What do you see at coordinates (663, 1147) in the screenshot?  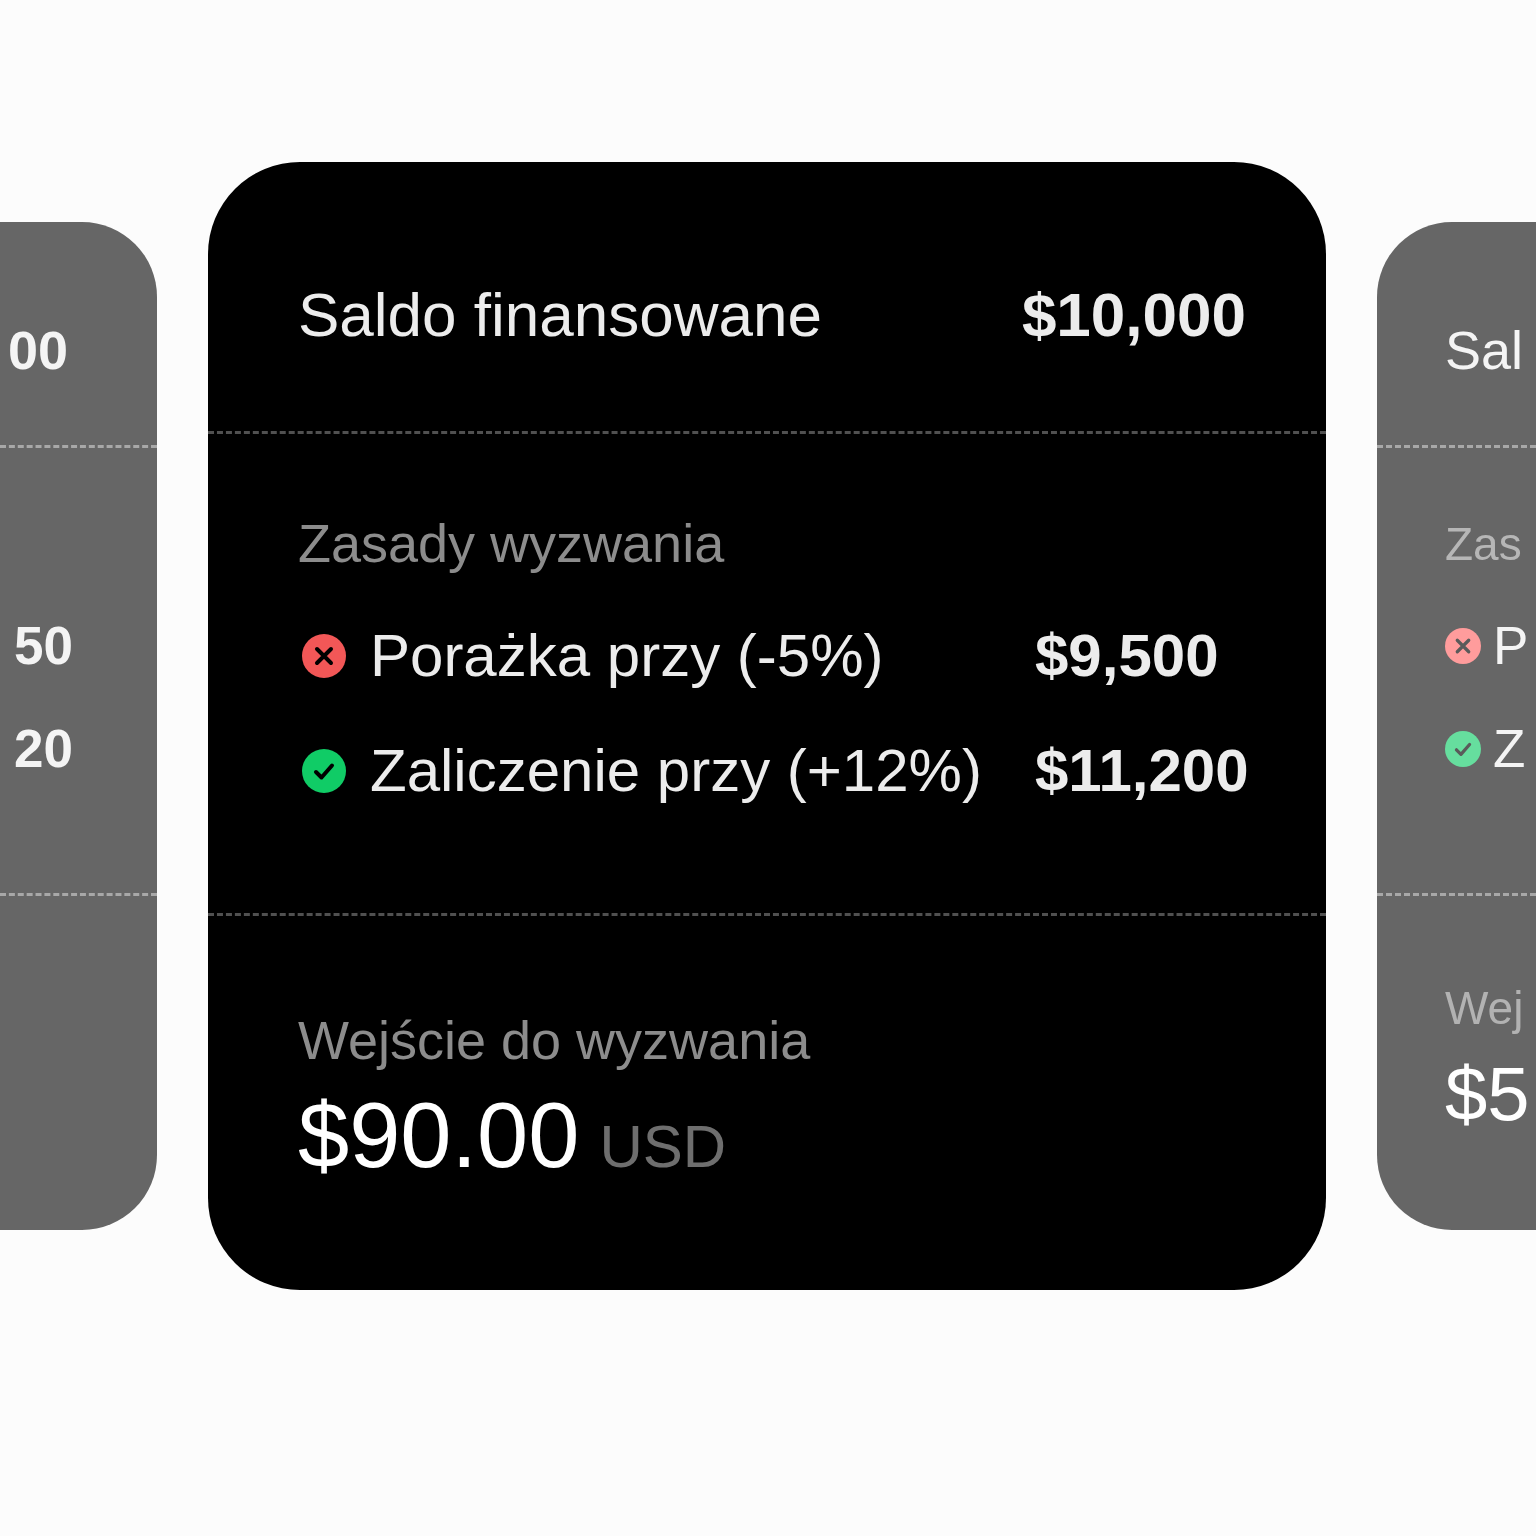 I see `currency-label: USD` at bounding box center [663, 1147].